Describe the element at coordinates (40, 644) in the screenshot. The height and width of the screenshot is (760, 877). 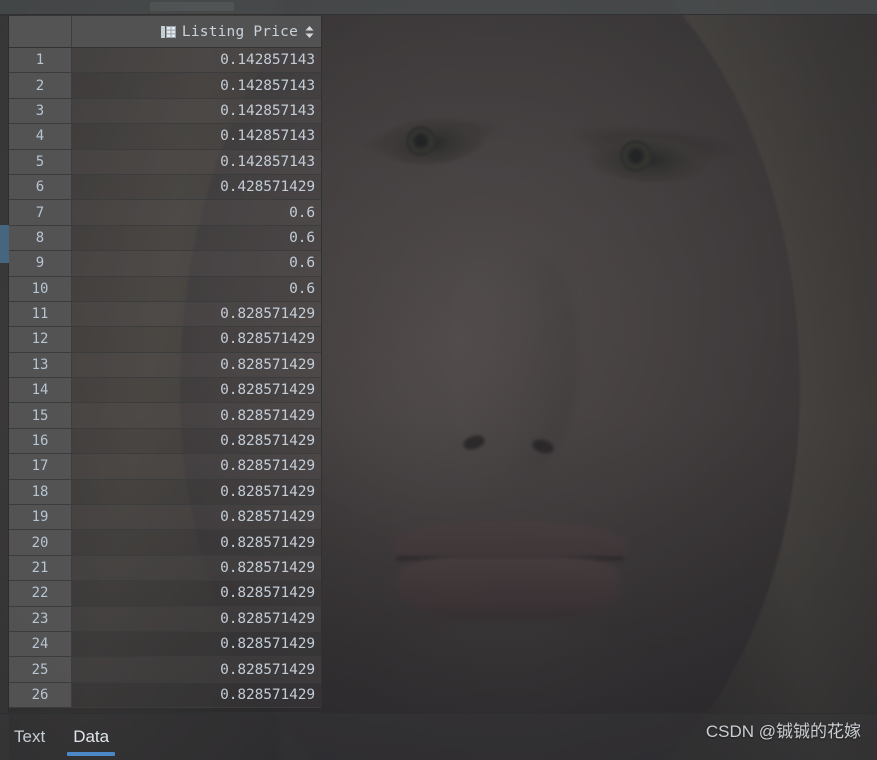
I see `row-number-cell: 24` at that location.